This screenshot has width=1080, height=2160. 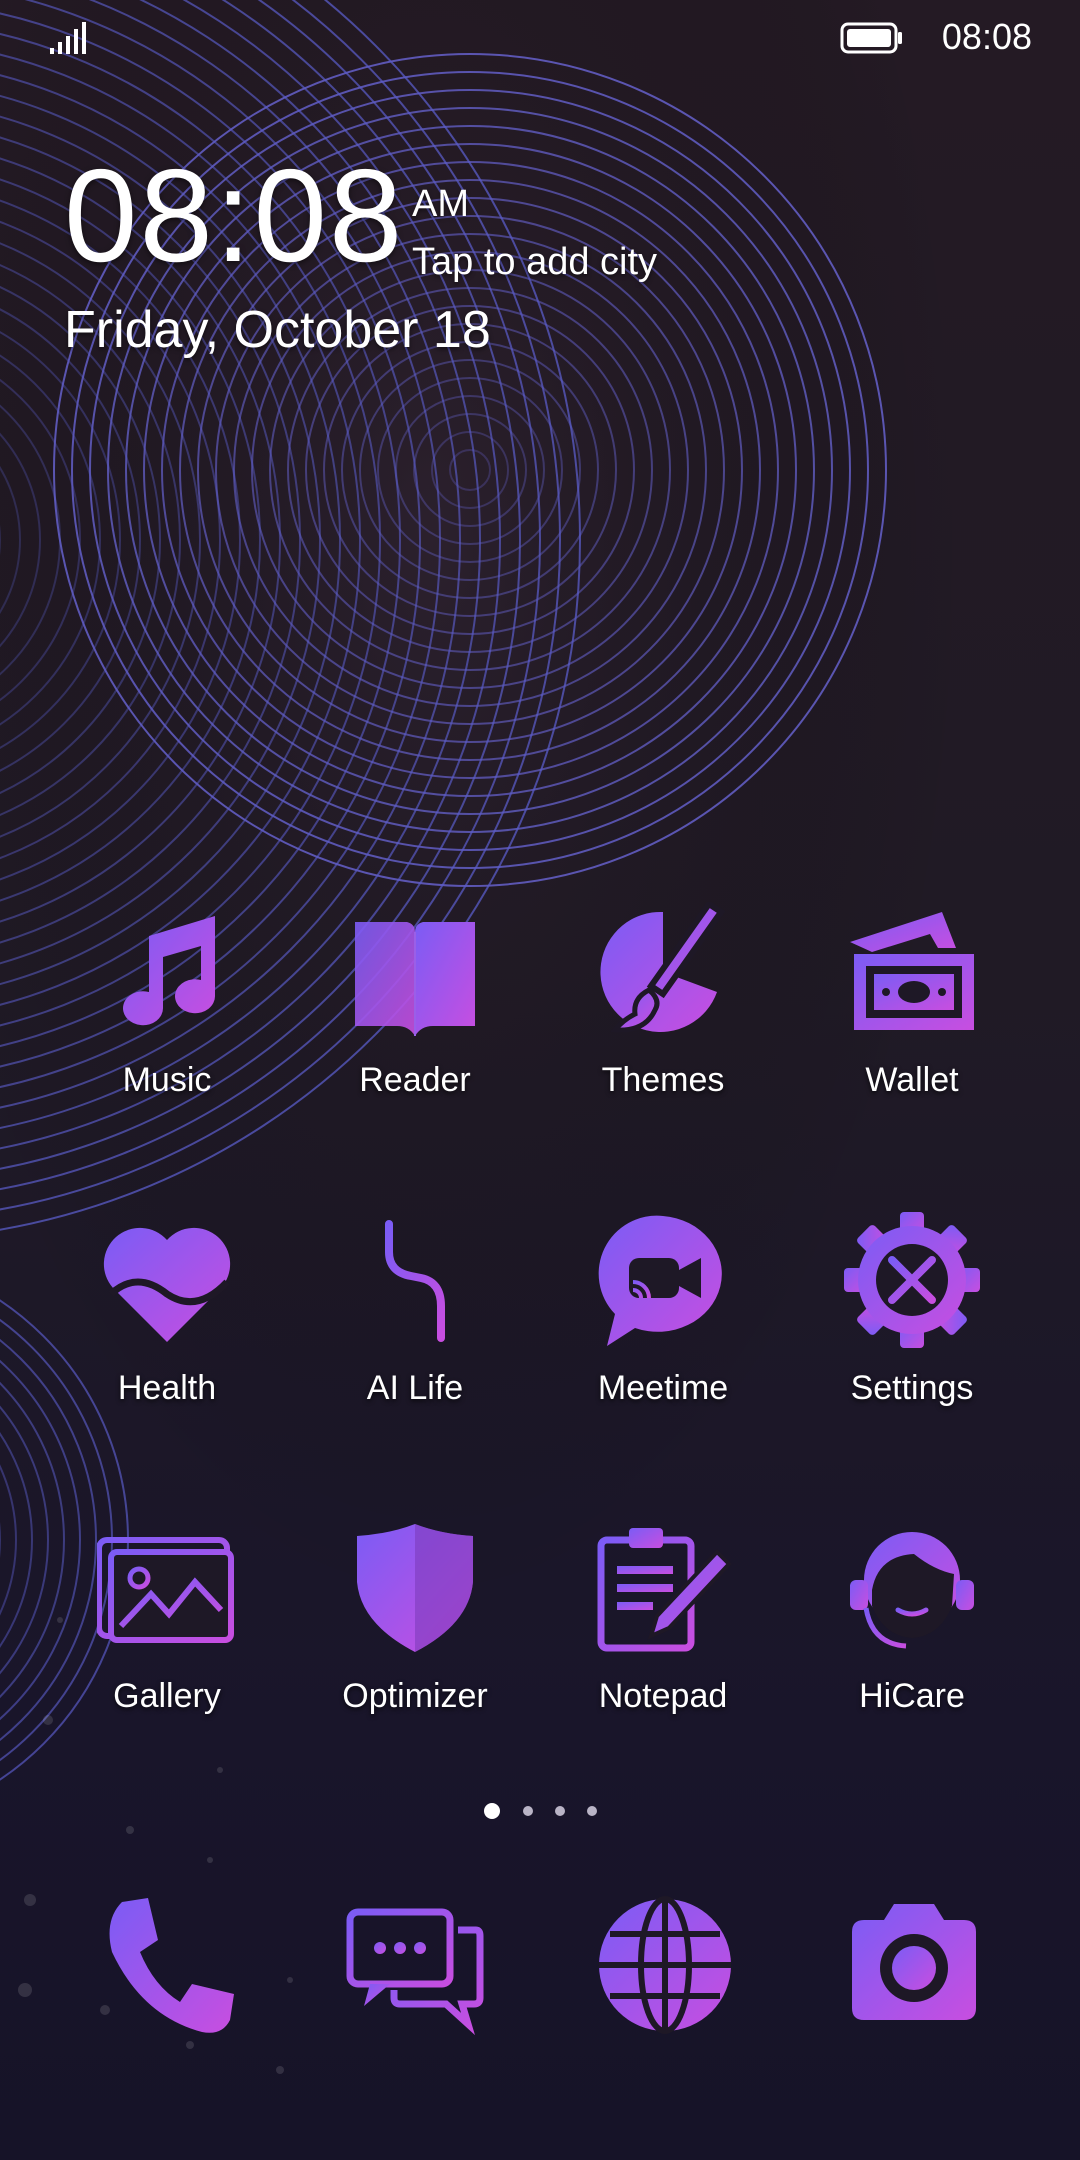 What do you see at coordinates (415, 979) in the screenshot?
I see `book-icon` at bounding box center [415, 979].